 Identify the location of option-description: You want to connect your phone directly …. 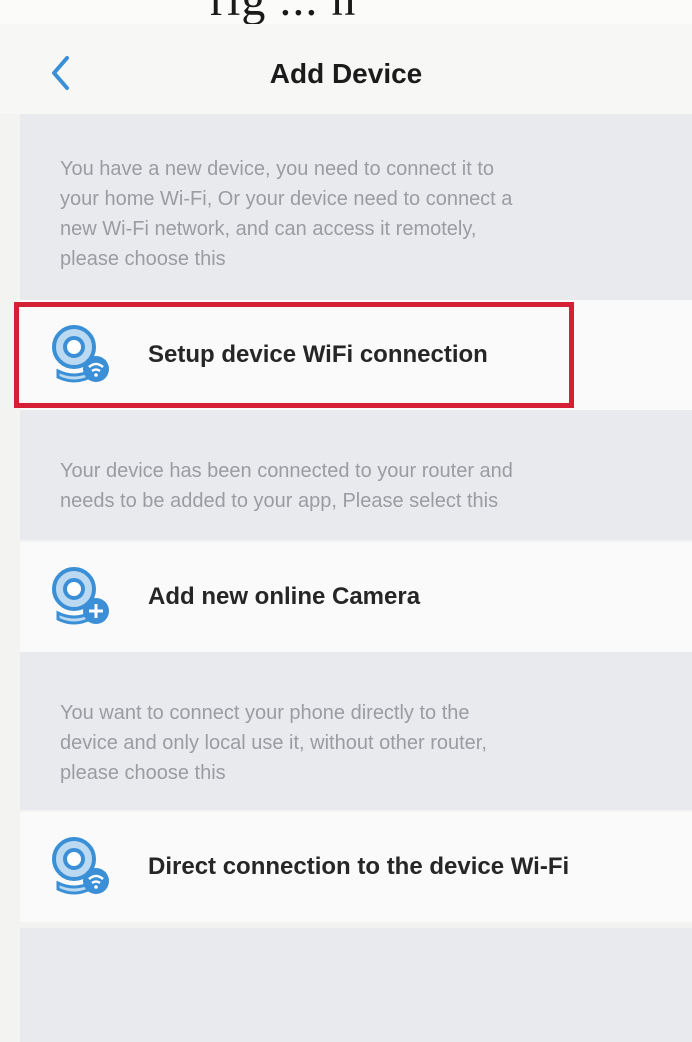
(356, 731).